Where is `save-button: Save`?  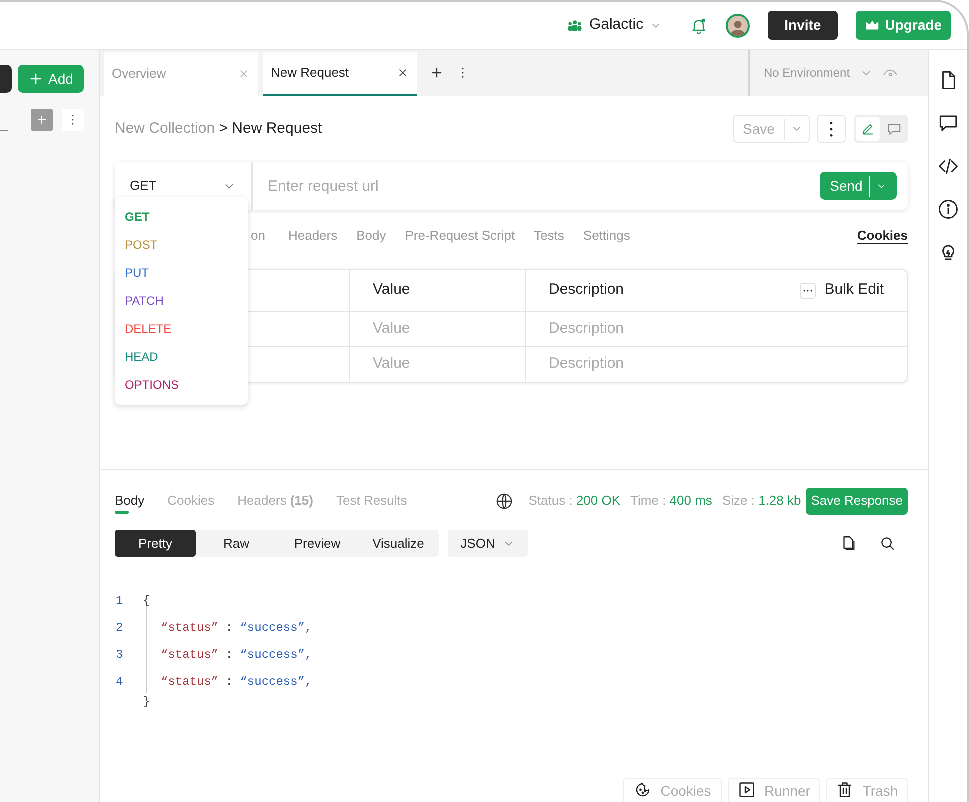 save-button: Save is located at coordinates (771, 129).